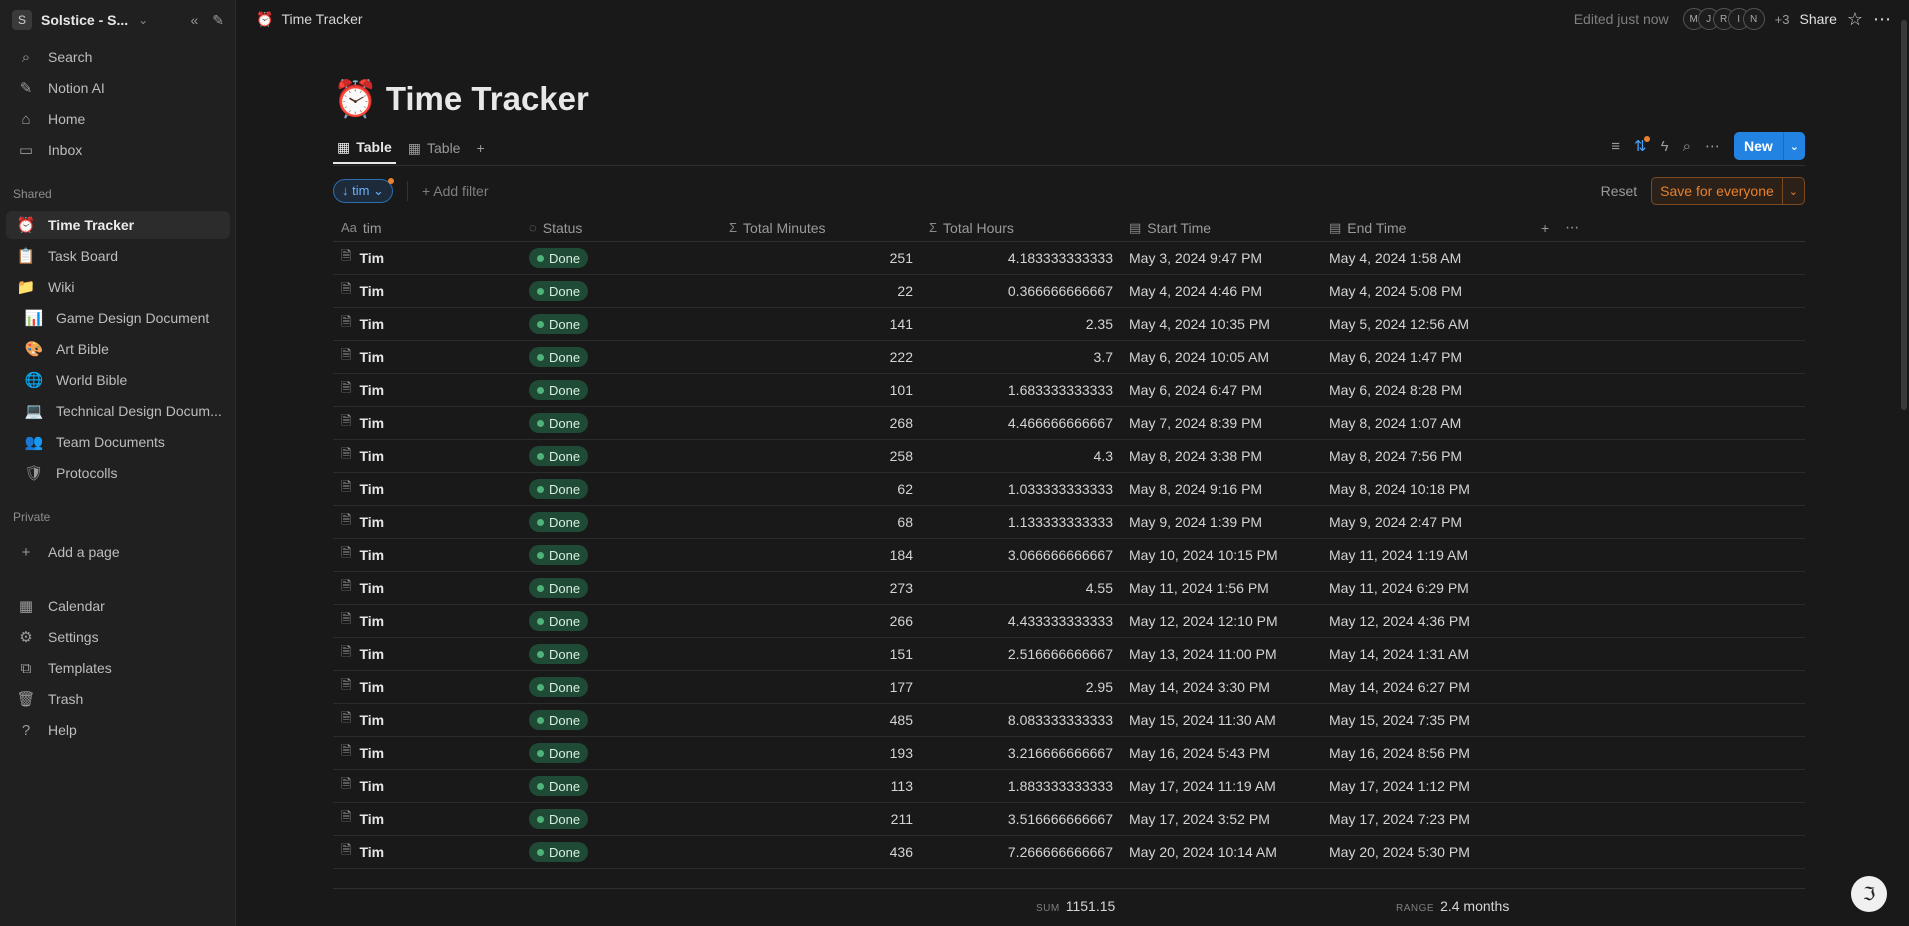 The height and width of the screenshot is (926, 1909). Describe the element at coordinates (1221, 423) in the screenshot. I see `start-time-cell: May 7, 2024 8:39 PM` at that location.